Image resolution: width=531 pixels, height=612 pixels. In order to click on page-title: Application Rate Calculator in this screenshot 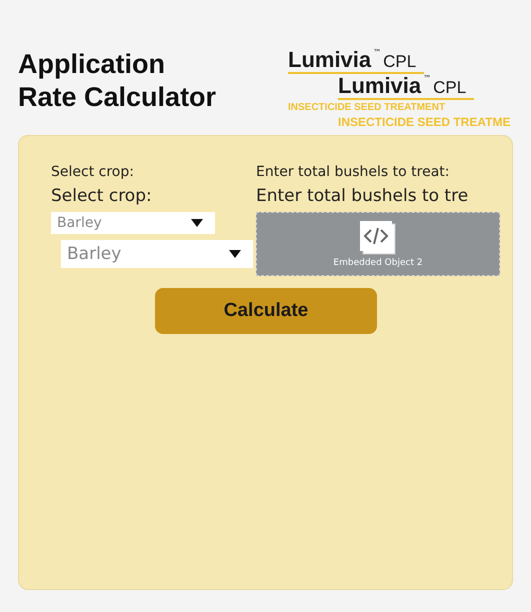, I will do `click(118, 81)`.